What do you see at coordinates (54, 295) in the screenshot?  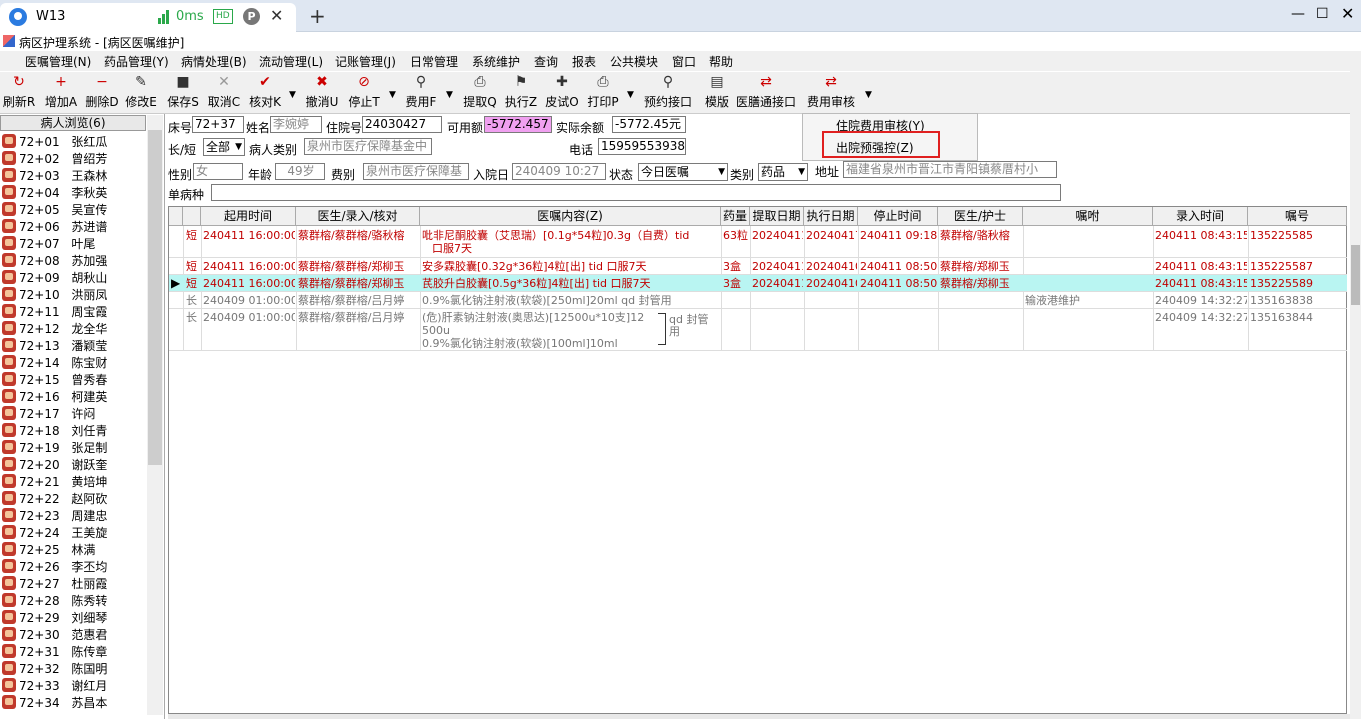 I see `patient-list-item: 72+10 洪丽凤` at bounding box center [54, 295].